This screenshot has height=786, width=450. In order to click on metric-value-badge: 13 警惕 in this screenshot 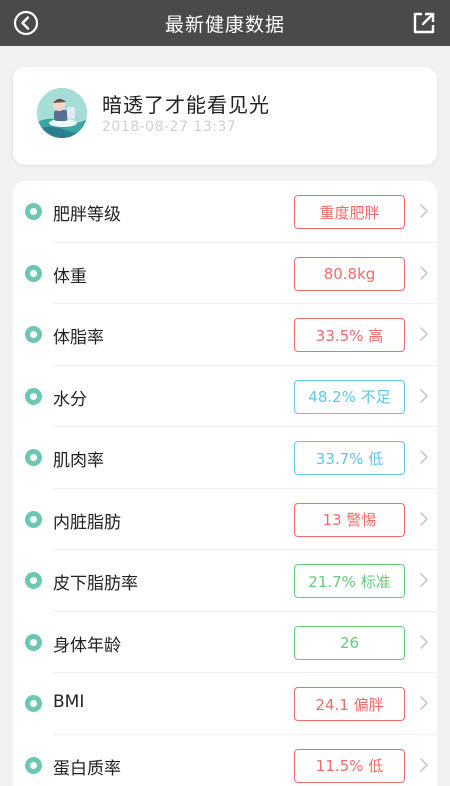, I will do `click(349, 519)`.